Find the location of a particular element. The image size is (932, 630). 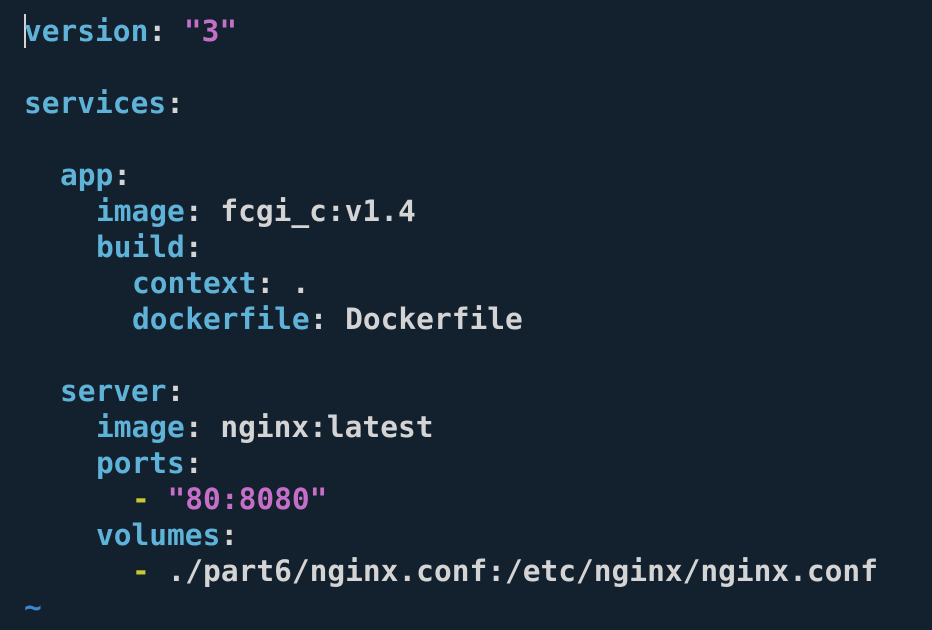

code-line-version: version: "3" is located at coordinates (130, 31).